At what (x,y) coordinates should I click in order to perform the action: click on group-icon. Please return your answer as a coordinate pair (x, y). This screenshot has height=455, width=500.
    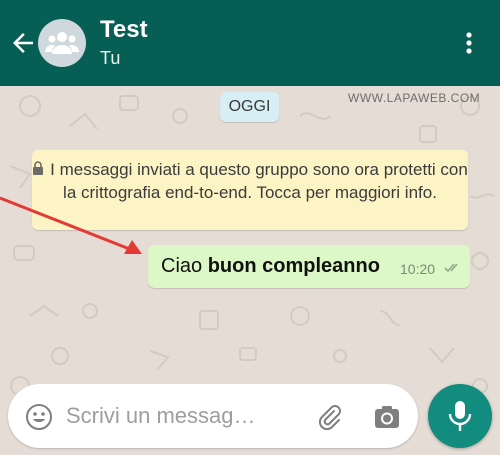
    Looking at the image, I should click on (62, 43).